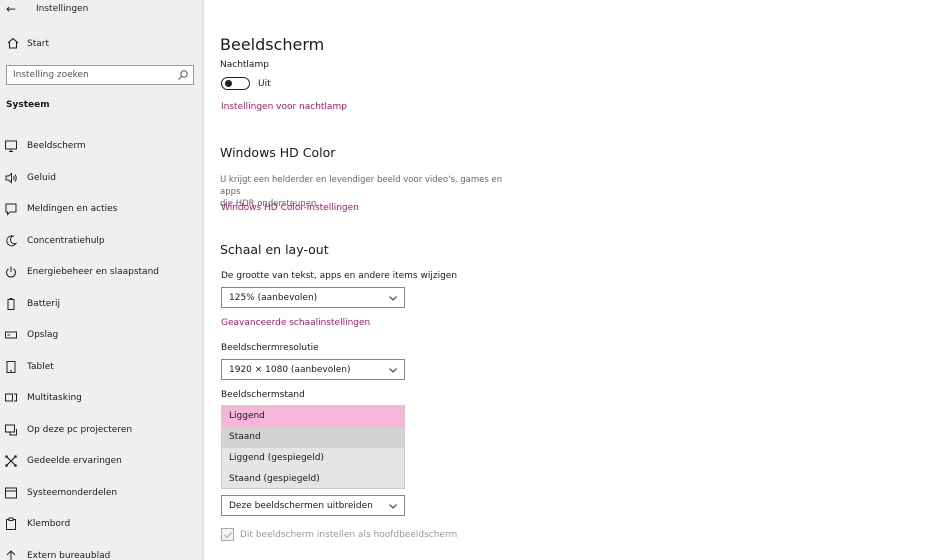 This screenshot has width=943, height=560. What do you see at coordinates (202, 280) in the screenshot?
I see `sidebar-divider` at bounding box center [202, 280].